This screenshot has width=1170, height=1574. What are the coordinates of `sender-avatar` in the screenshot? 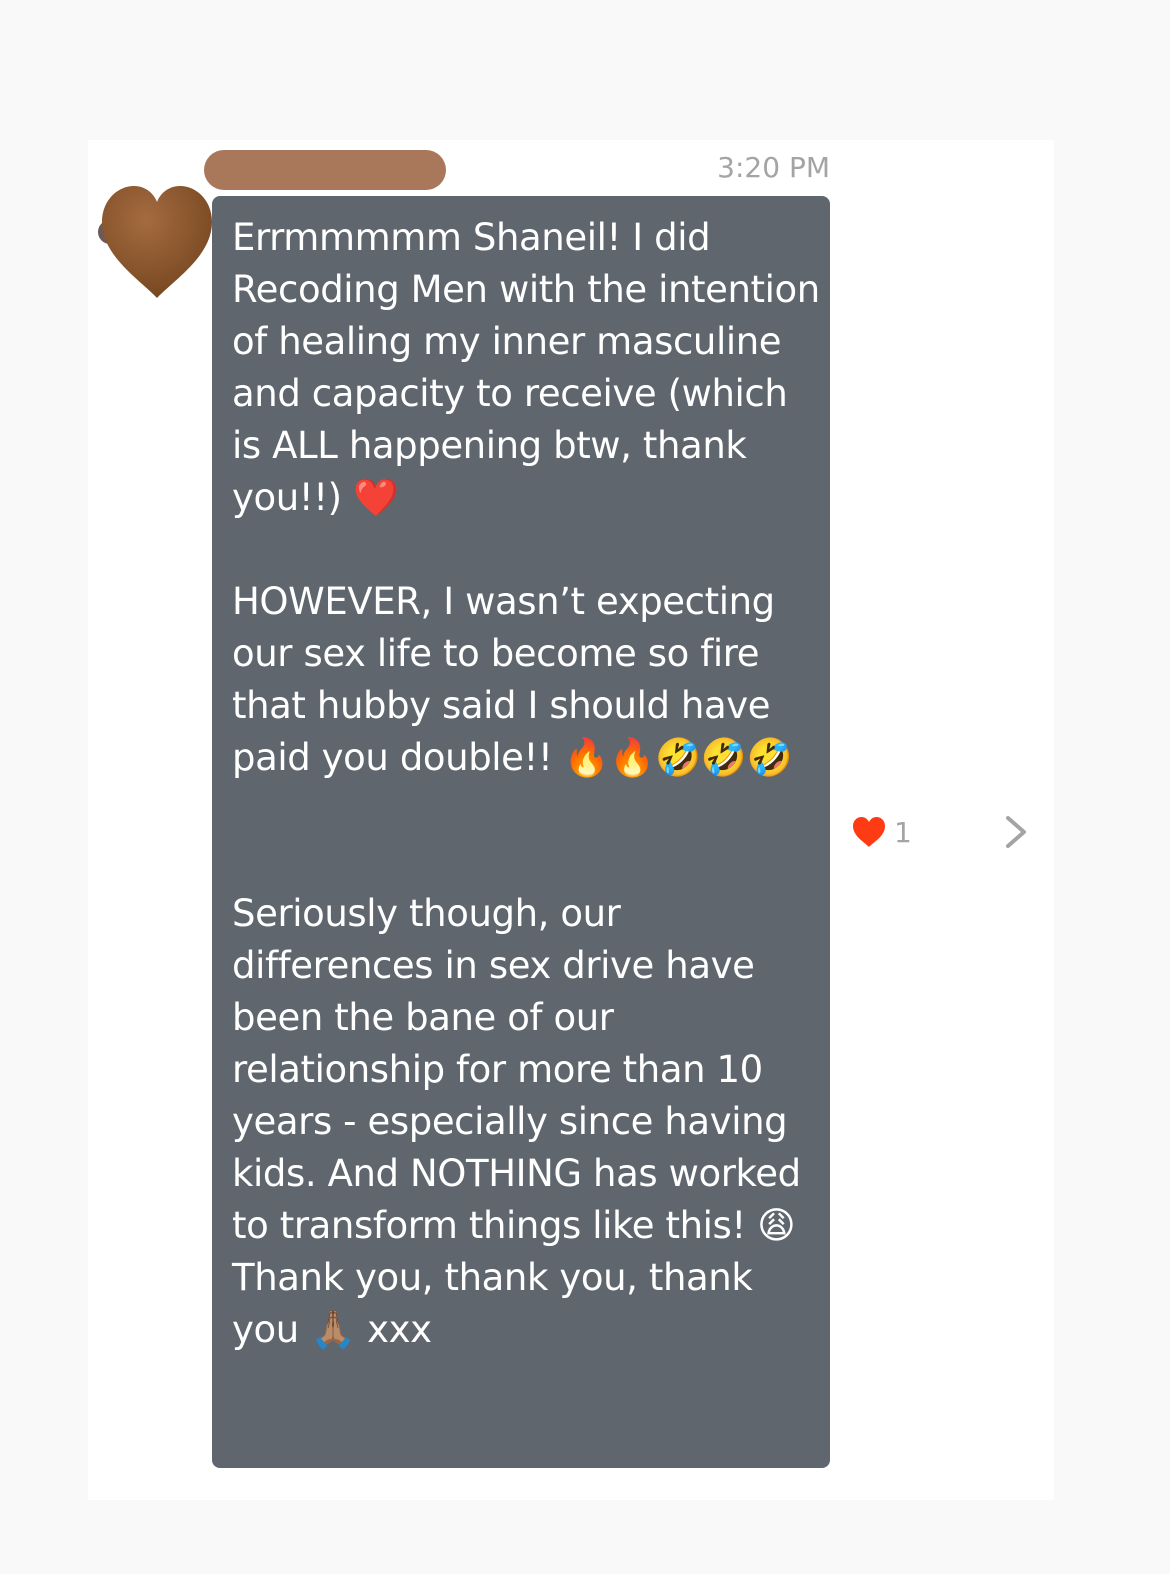 It's located at (157, 243).